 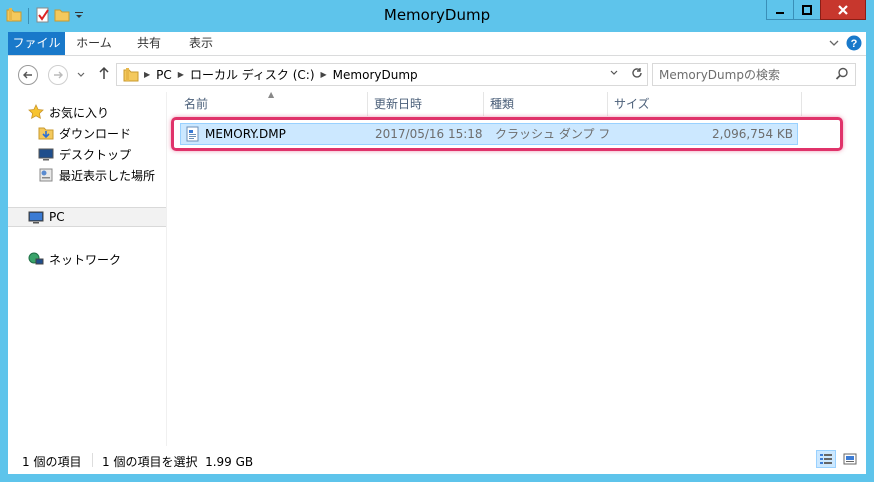 I want to click on recent-places-icon, so click(x=46, y=175).